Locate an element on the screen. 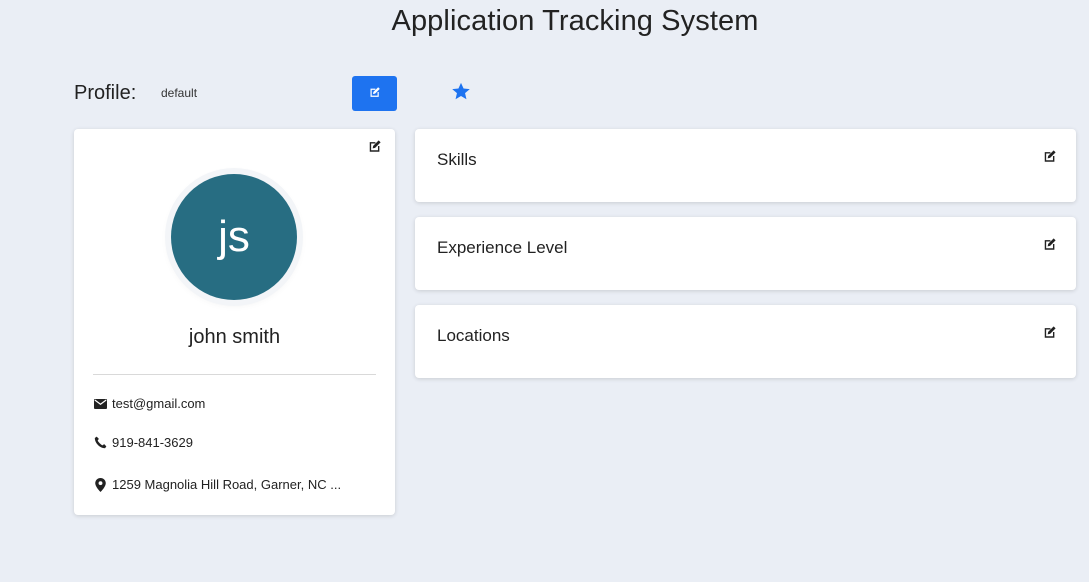 The width and height of the screenshot is (1089, 582). phone-icon is located at coordinates (100, 443).